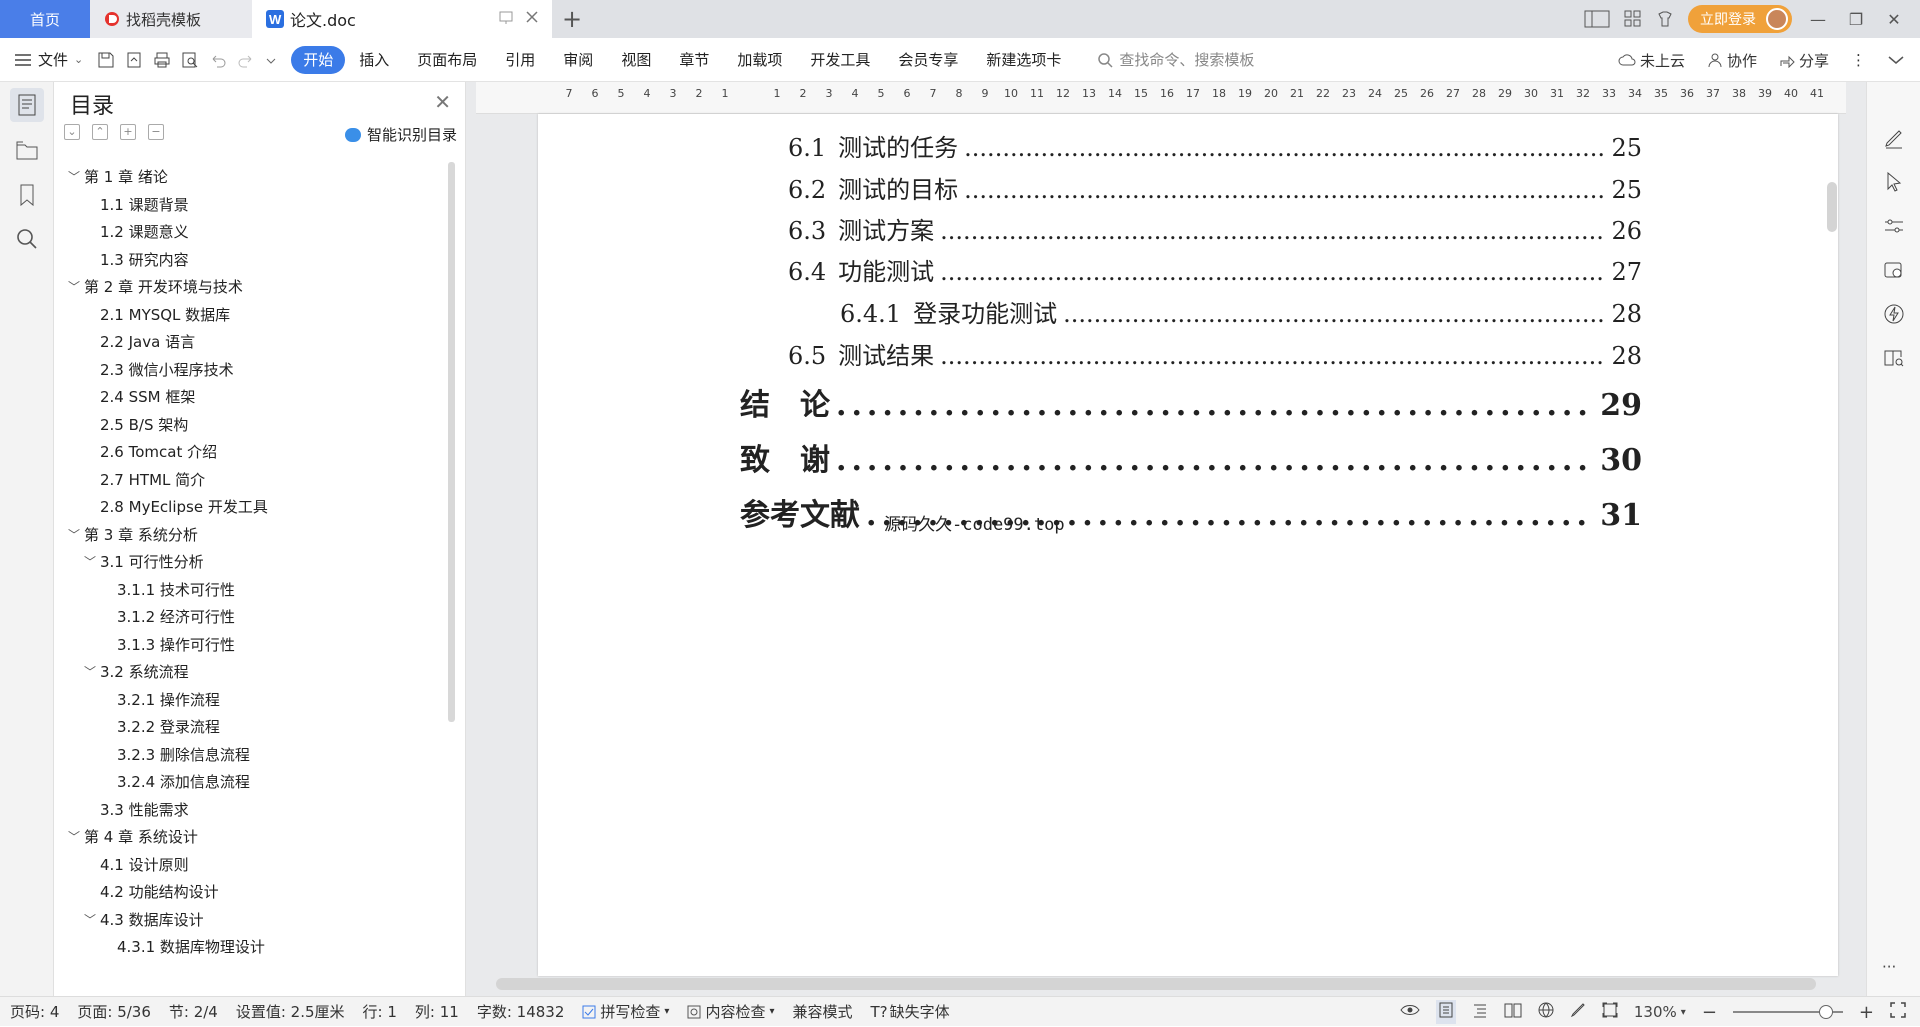 The width and height of the screenshot is (1920, 1027). What do you see at coordinates (246, 60) in the screenshot?
I see `redo-icon` at bounding box center [246, 60].